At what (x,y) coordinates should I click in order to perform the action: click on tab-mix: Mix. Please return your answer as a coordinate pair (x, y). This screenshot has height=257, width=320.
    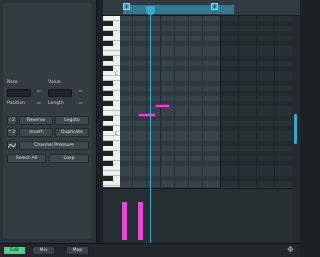
    Looking at the image, I should click on (43, 250).